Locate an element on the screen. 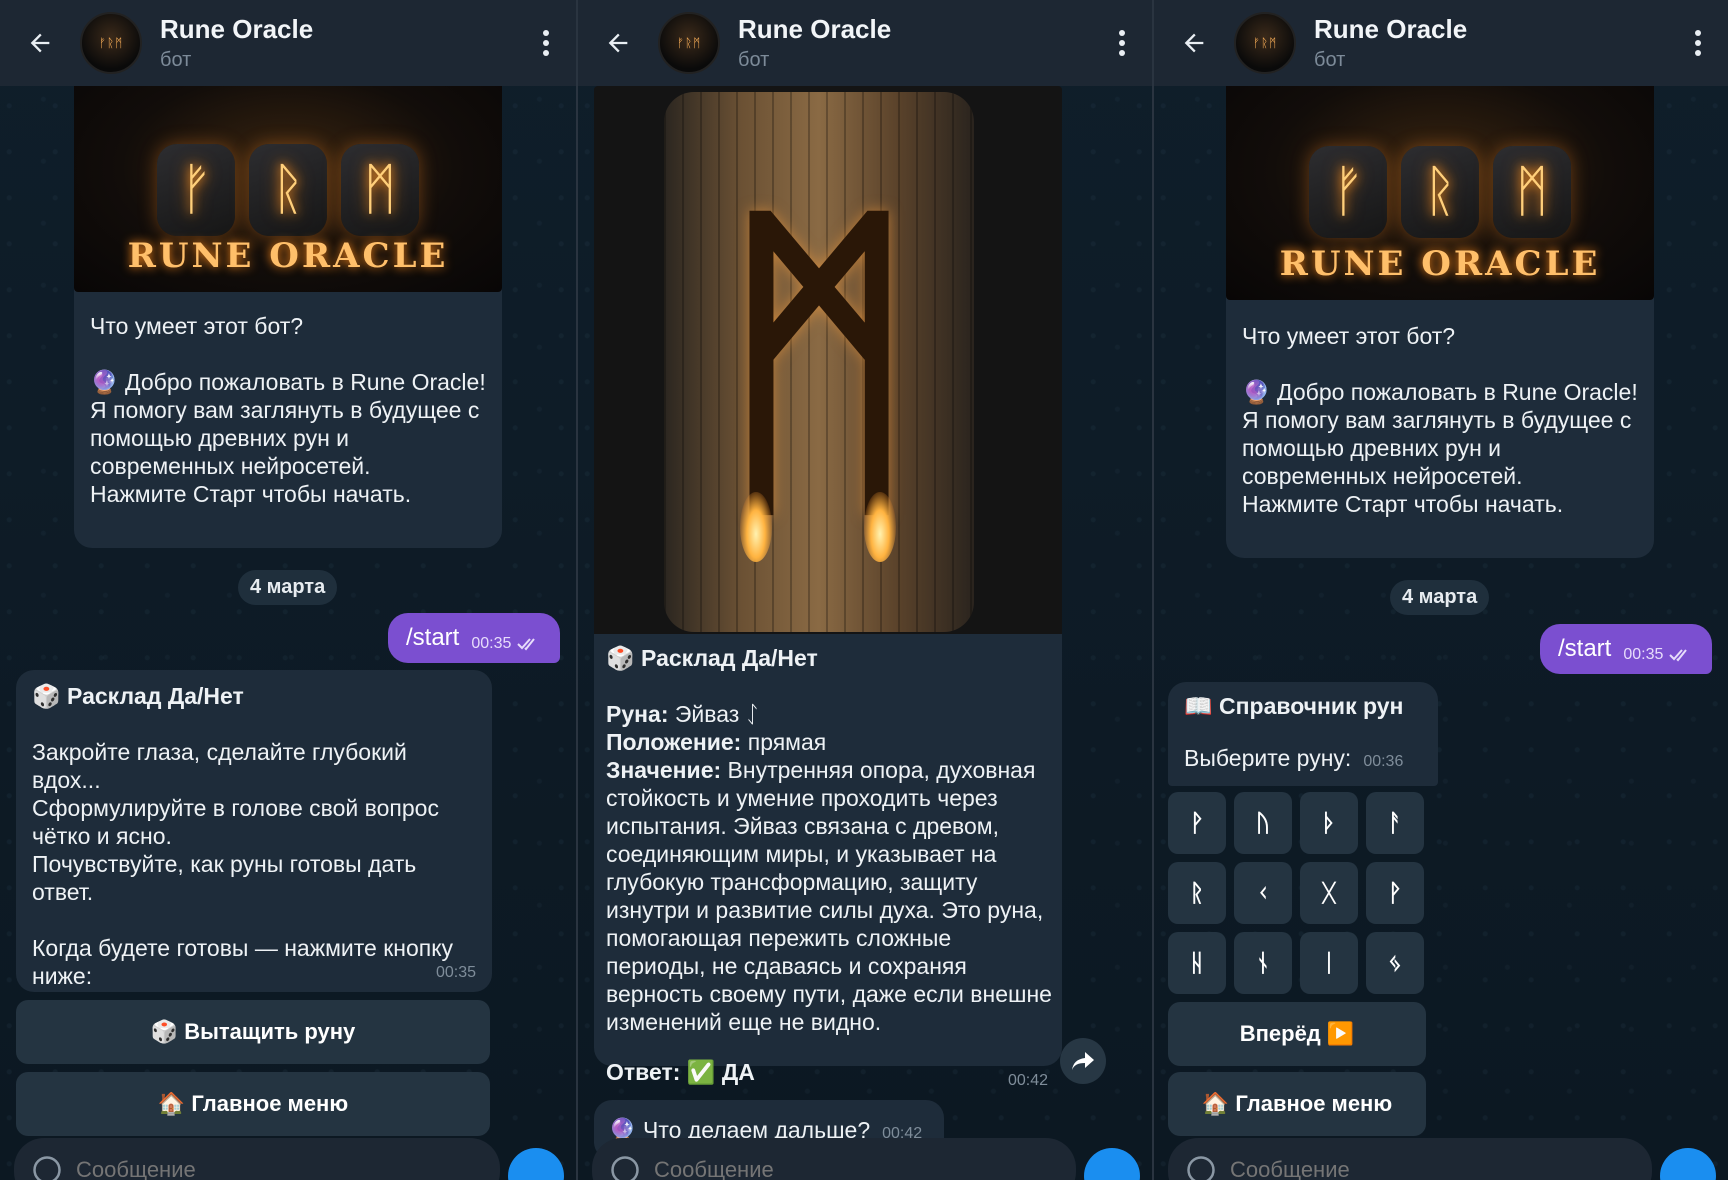  rune-glyph: ᛗ is located at coordinates (819, 362).